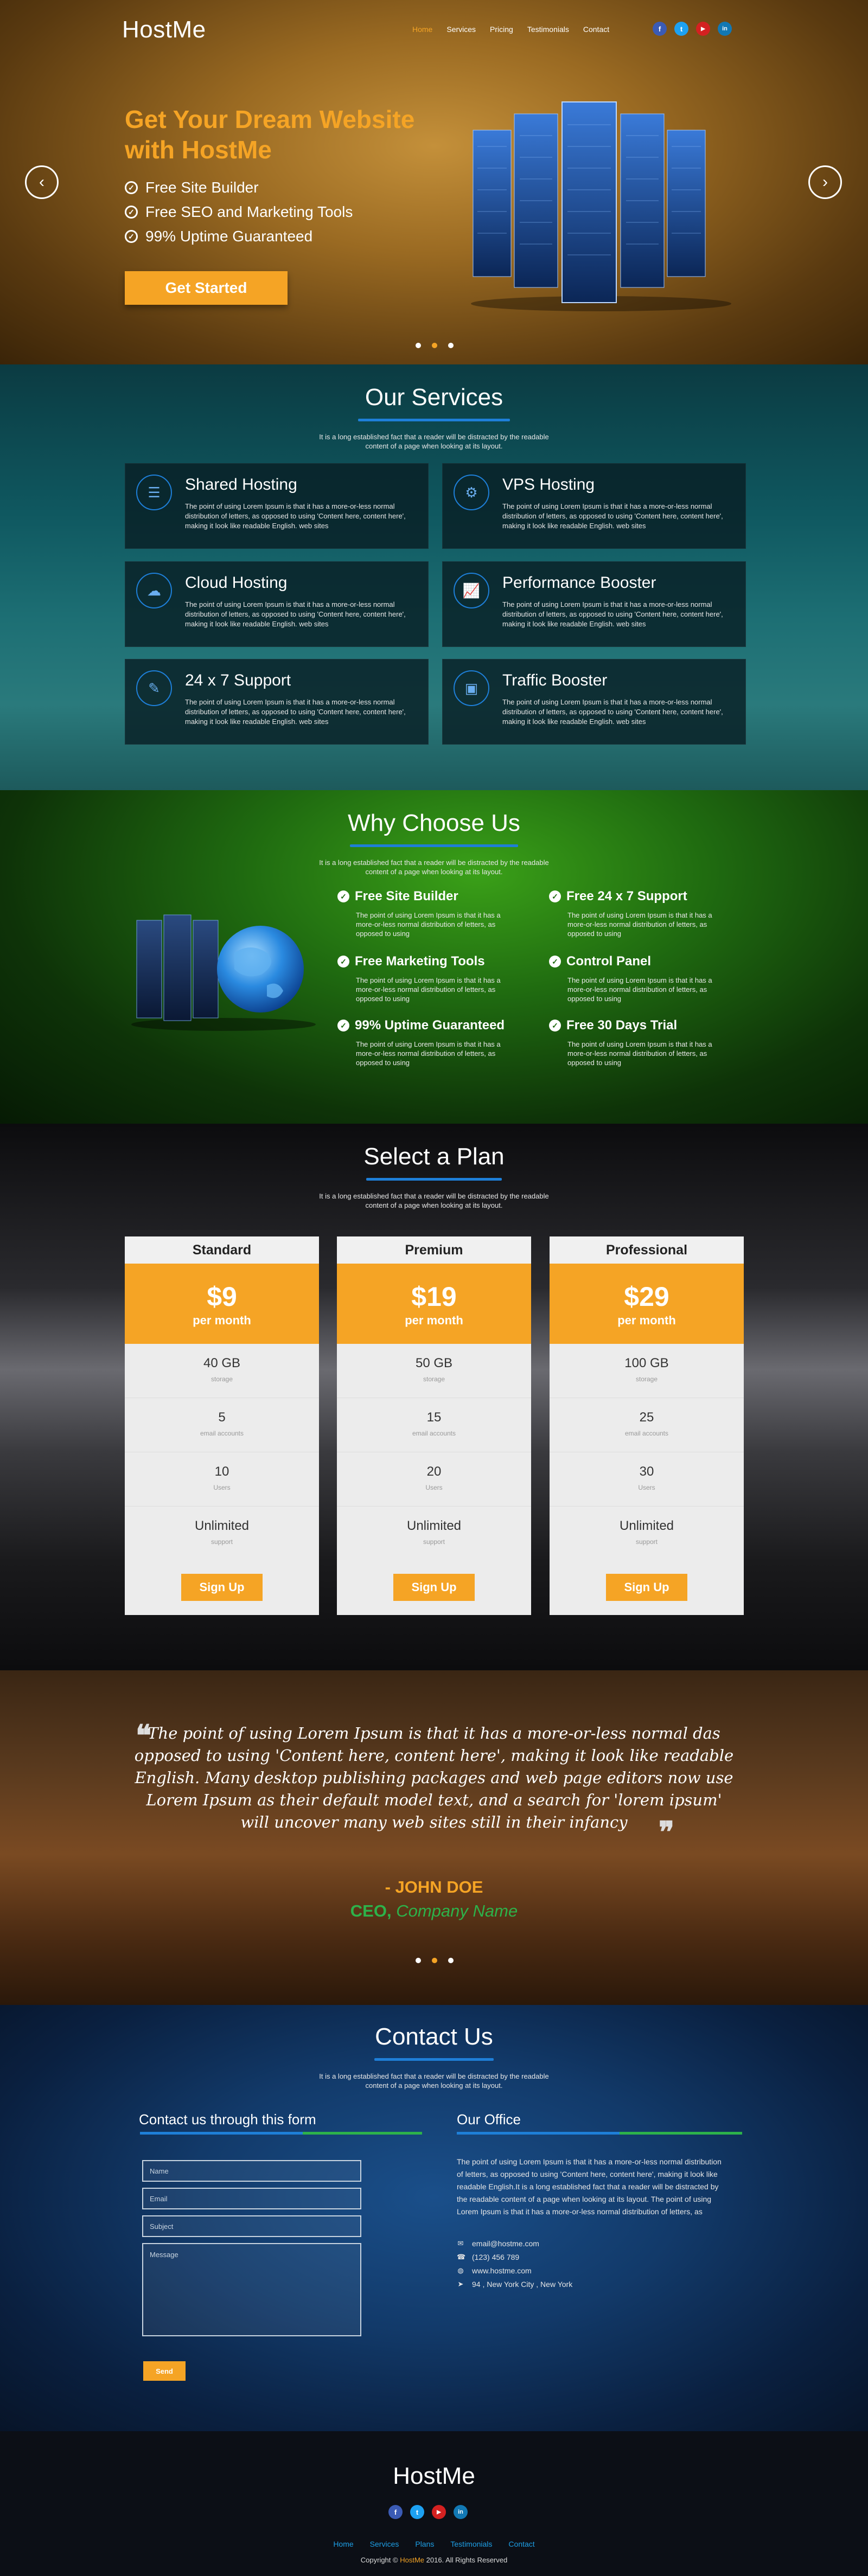  What do you see at coordinates (555, 680) in the screenshot?
I see `service-title: Traffic Booster` at bounding box center [555, 680].